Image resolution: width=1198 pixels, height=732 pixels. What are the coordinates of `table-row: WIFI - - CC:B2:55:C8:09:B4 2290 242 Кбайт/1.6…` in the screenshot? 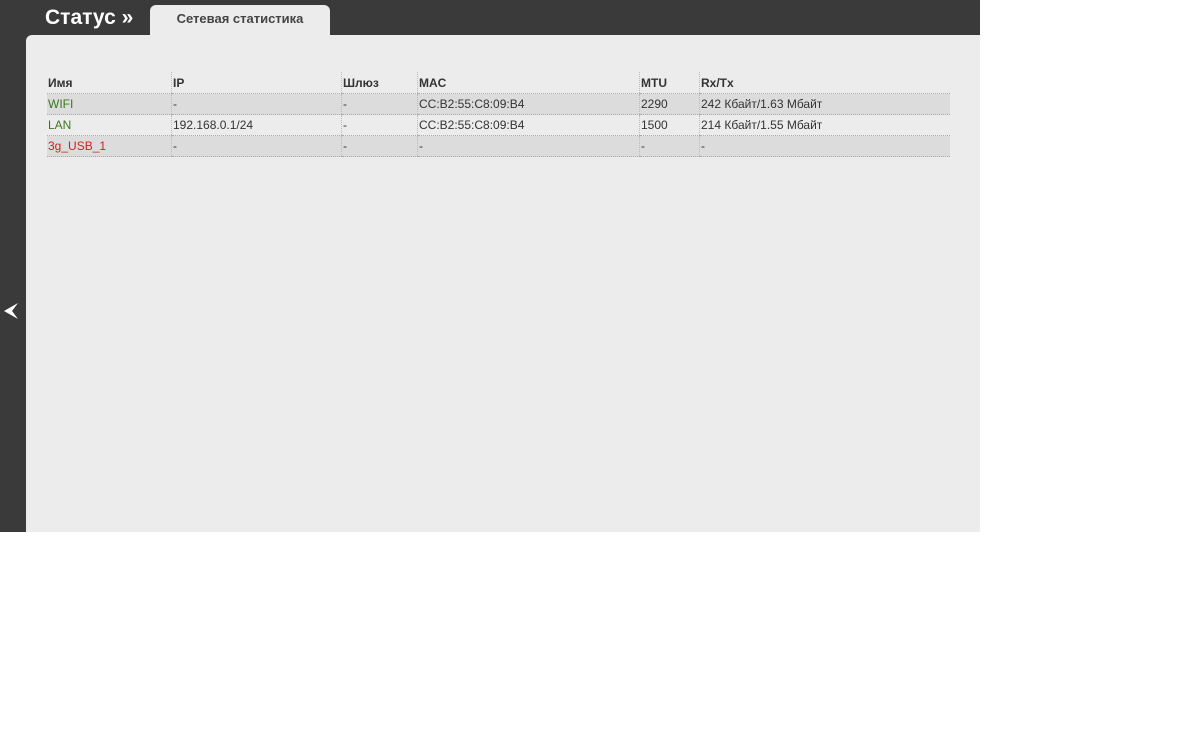 It's located at (498, 104).